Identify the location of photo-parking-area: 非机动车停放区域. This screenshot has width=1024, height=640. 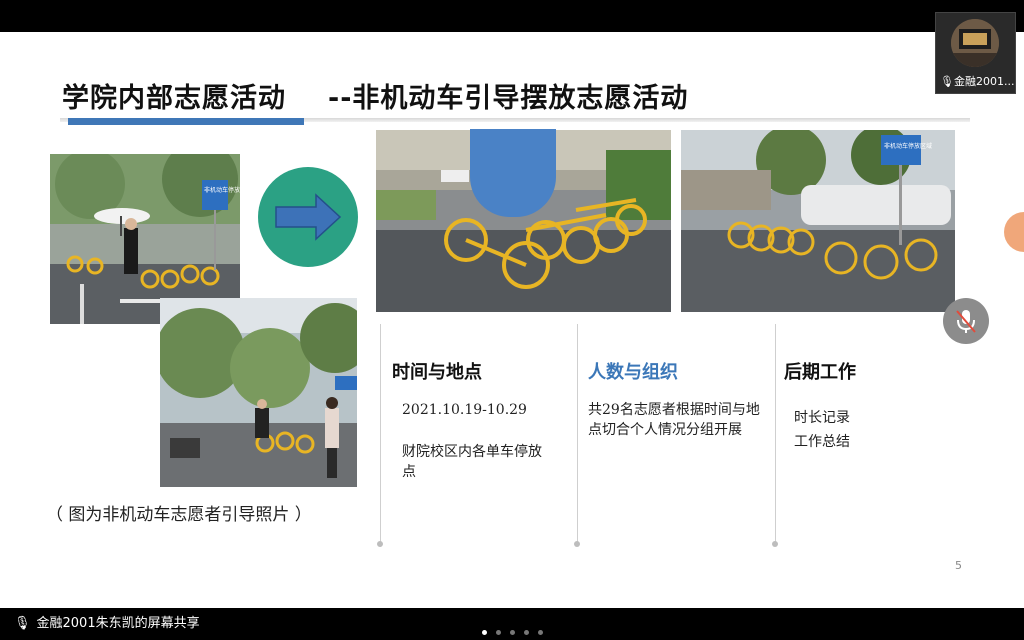
(818, 221).